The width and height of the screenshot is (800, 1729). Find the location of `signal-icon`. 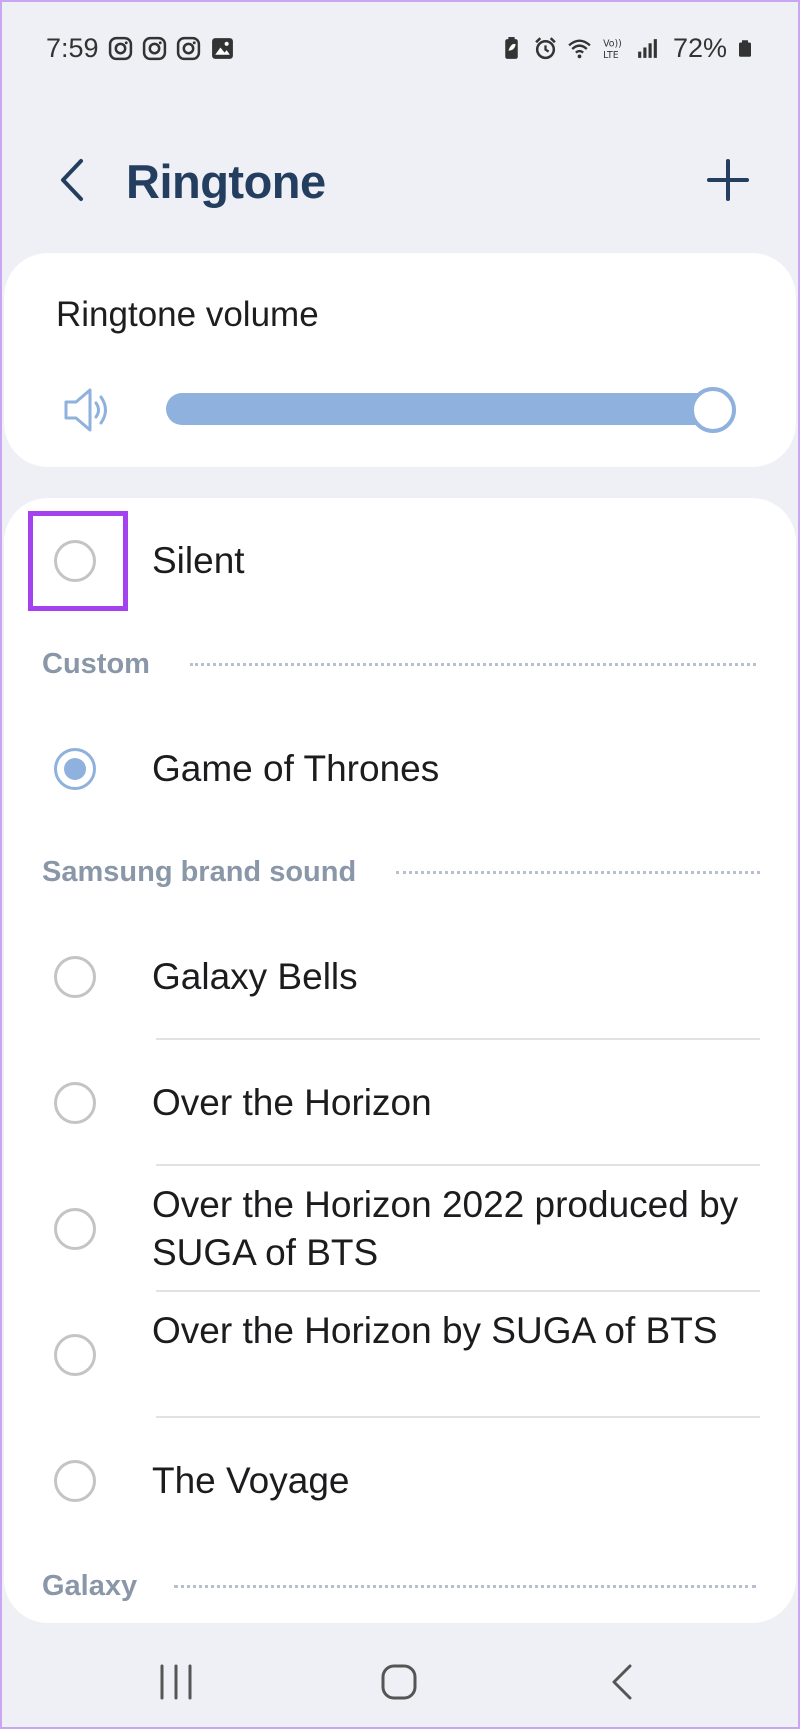

signal-icon is located at coordinates (647, 48).